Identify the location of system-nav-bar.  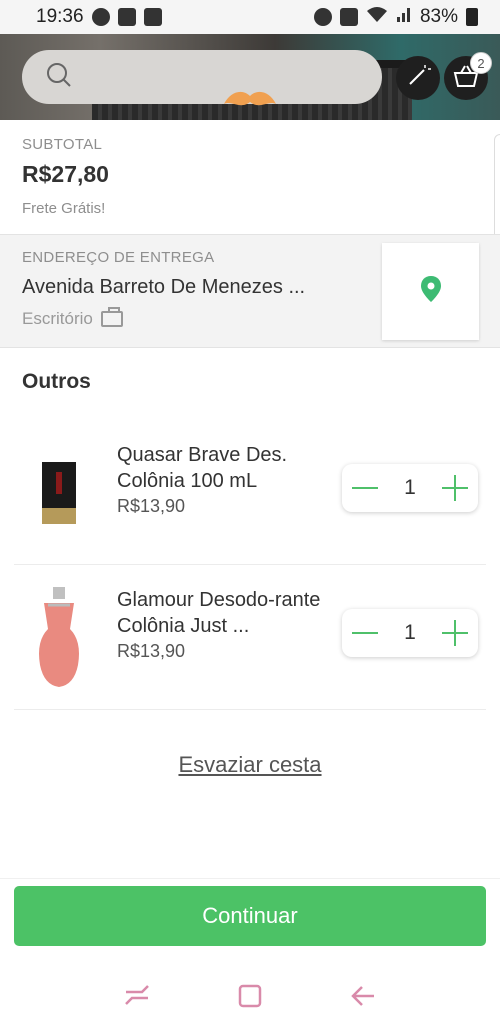
(250, 996).